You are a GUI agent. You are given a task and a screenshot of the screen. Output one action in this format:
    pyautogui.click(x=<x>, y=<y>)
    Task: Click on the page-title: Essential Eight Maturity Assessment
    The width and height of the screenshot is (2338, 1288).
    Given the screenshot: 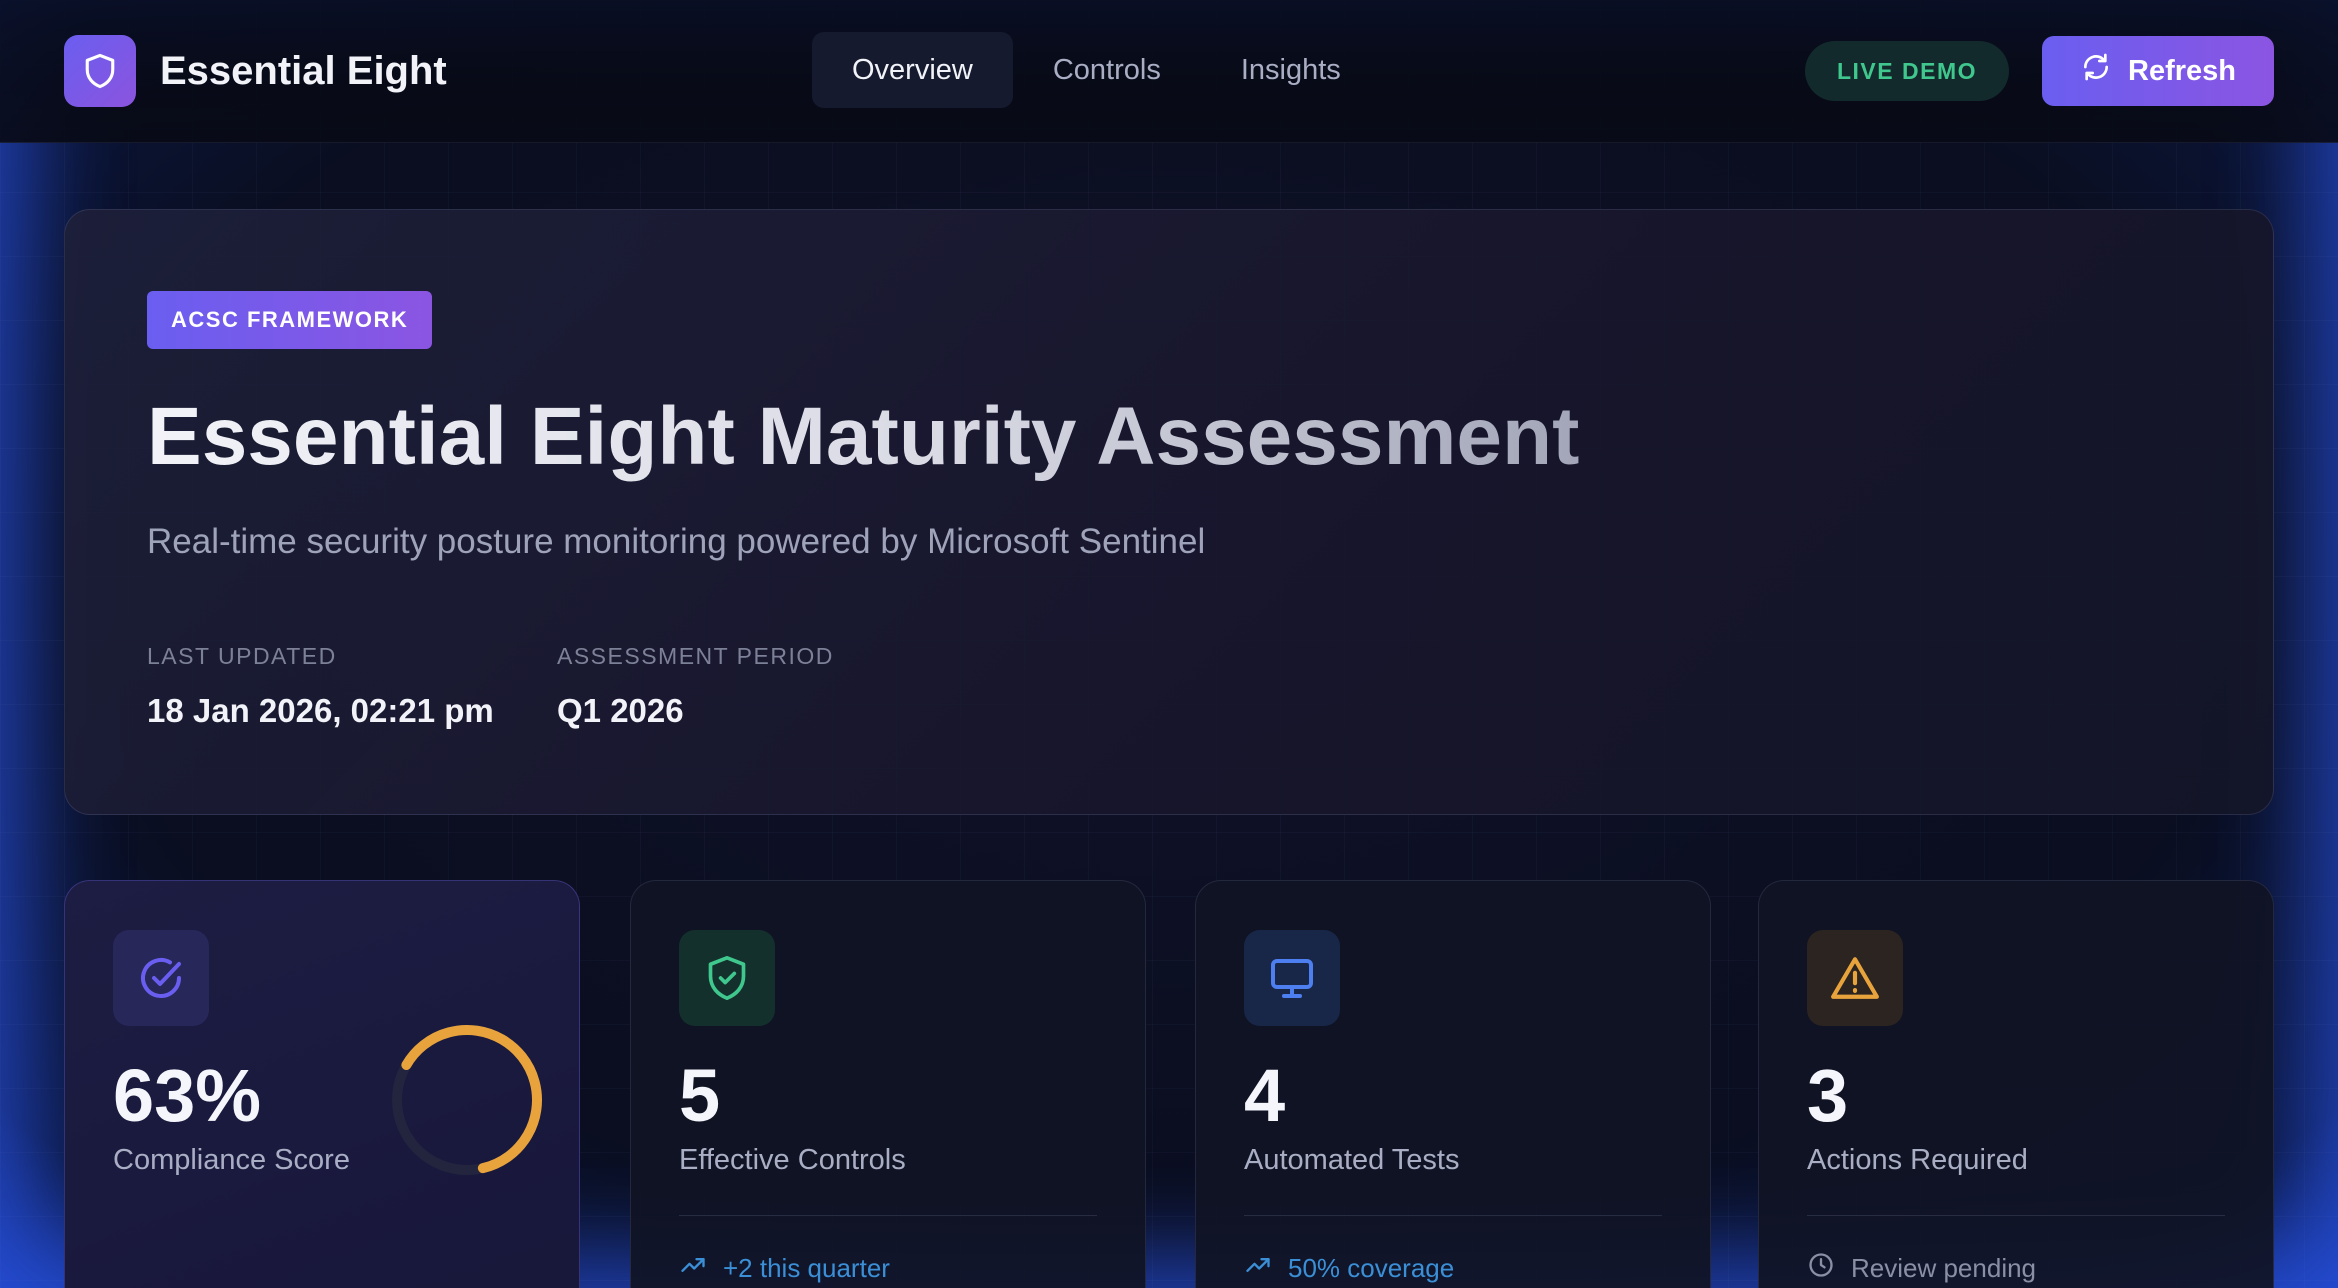 What is the action you would take?
    pyautogui.click(x=863, y=436)
    